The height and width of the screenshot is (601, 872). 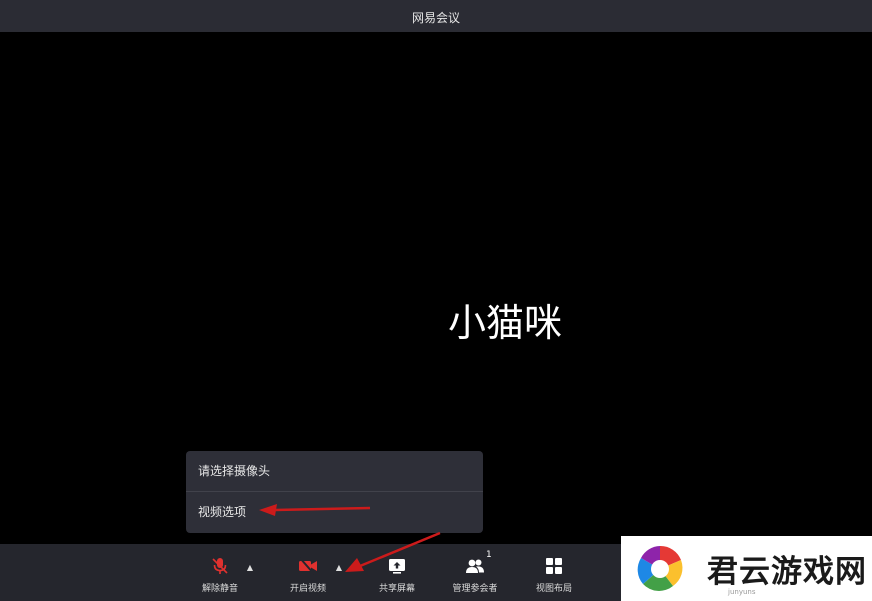 I want to click on site-watermark: 君云游戏网 junyuns, so click(x=746, y=568).